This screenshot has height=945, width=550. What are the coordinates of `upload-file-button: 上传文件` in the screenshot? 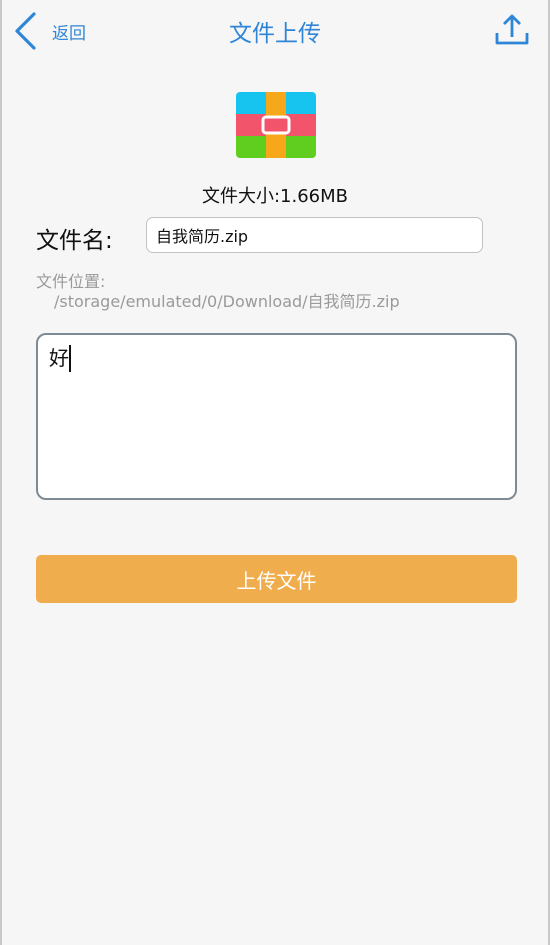 It's located at (276, 579).